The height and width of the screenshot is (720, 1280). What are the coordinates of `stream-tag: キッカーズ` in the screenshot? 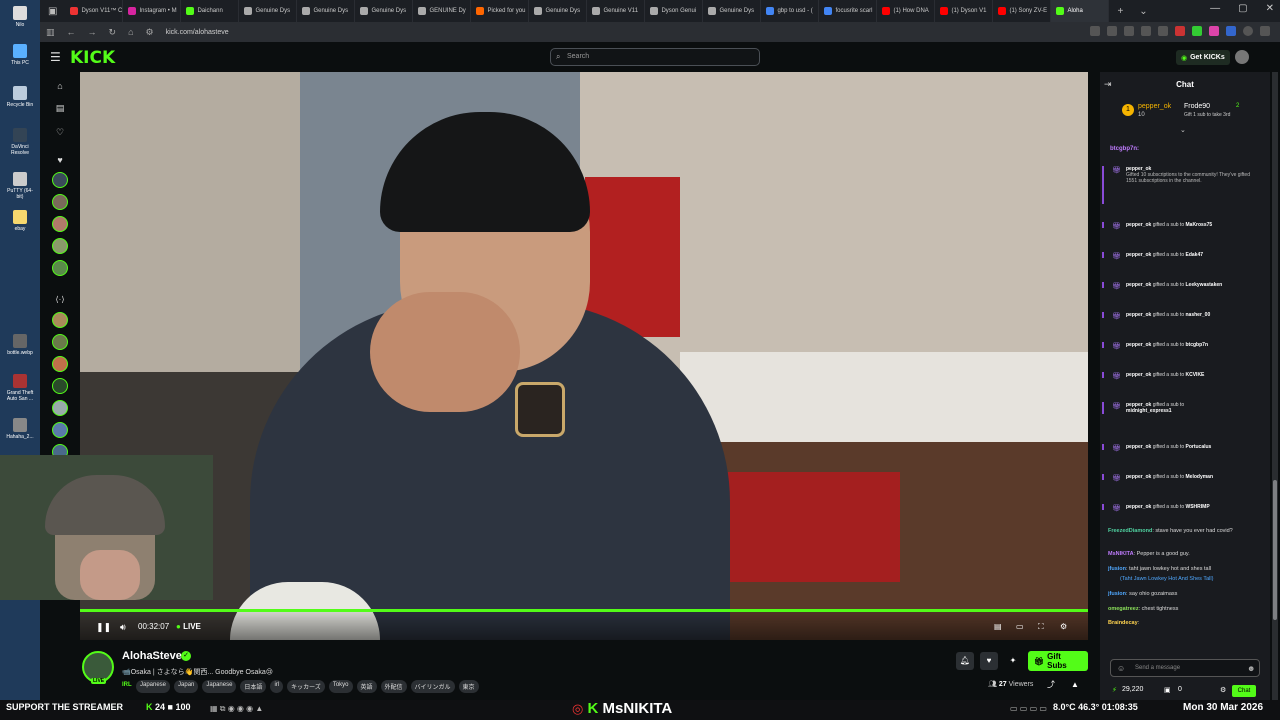 It's located at (306, 686).